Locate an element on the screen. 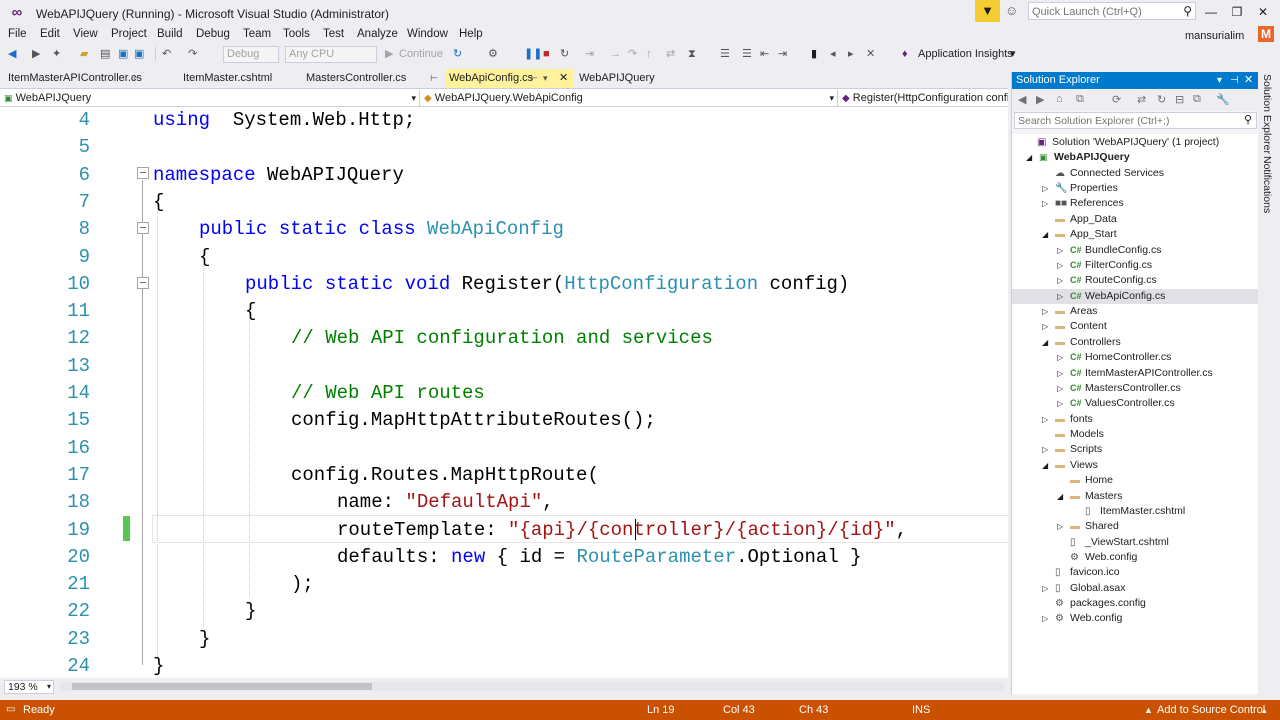 The width and height of the screenshot is (1280, 720). continue-button: Continue is located at coordinates (421, 54).